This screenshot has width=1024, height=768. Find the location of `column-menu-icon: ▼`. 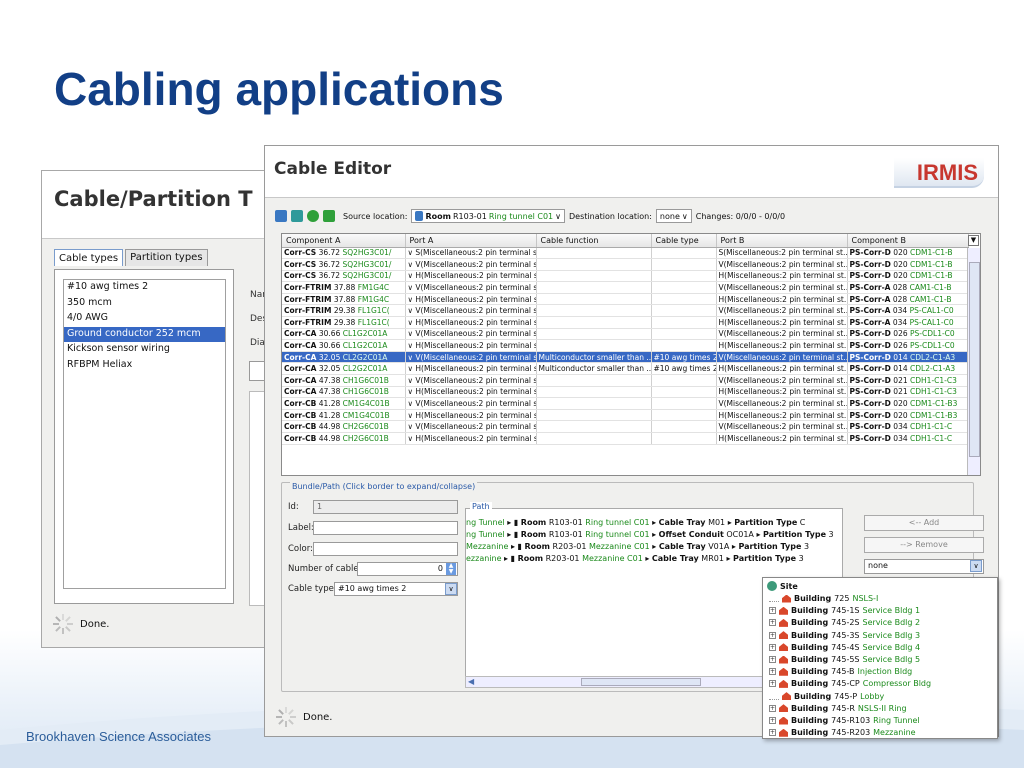

column-menu-icon: ▼ is located at coordinates (973, 240).